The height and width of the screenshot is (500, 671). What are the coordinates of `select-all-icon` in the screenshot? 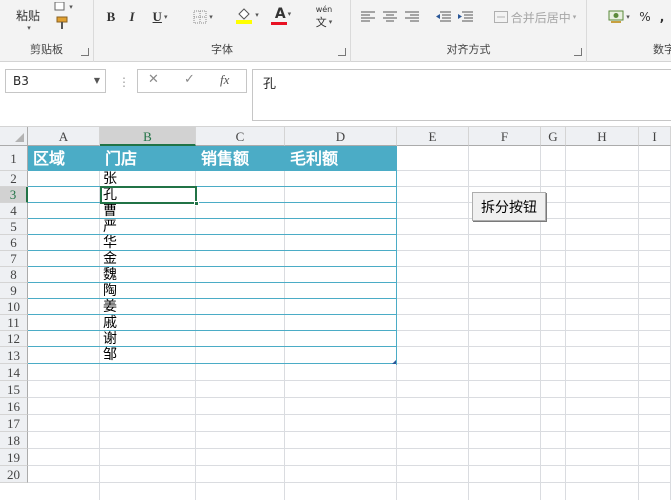 It's located at (19, 137).